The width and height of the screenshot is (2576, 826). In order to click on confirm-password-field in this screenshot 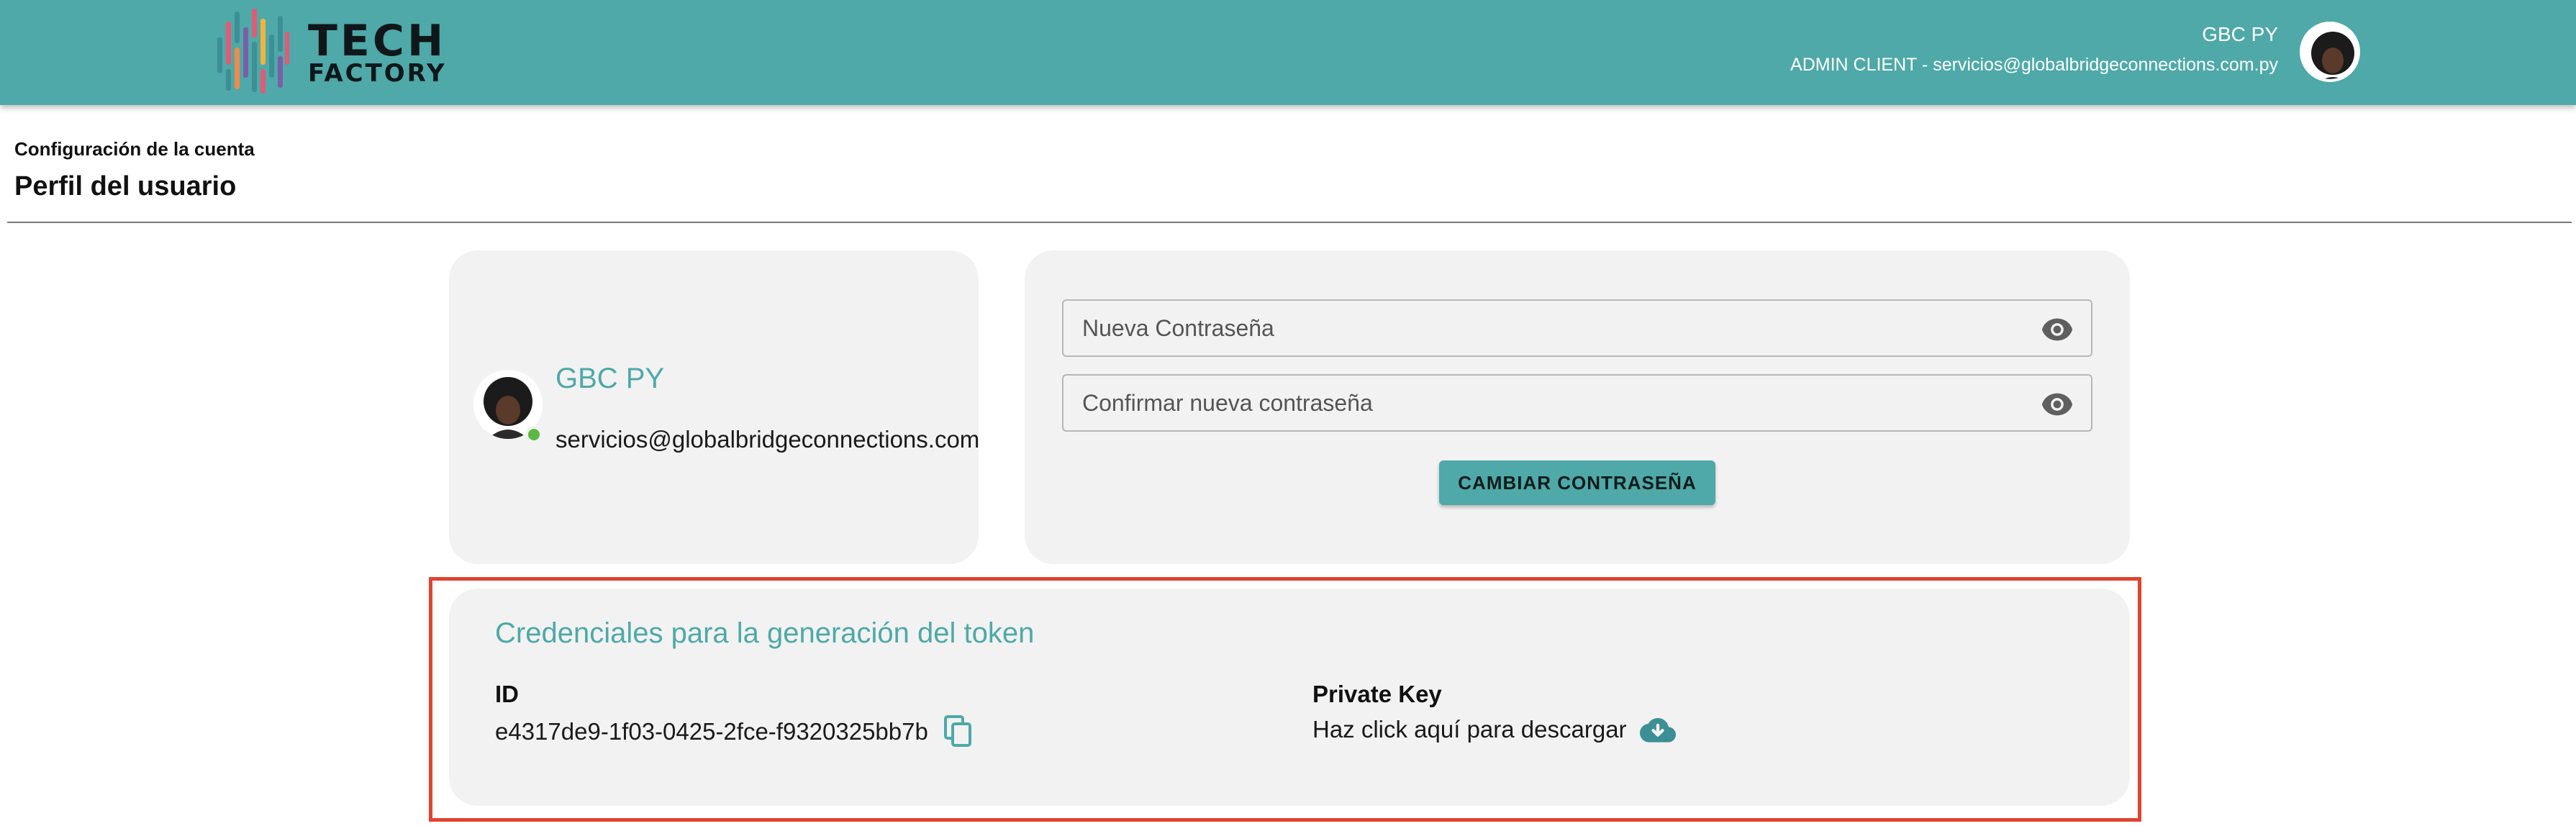, I will do `click(1577, 403)`.